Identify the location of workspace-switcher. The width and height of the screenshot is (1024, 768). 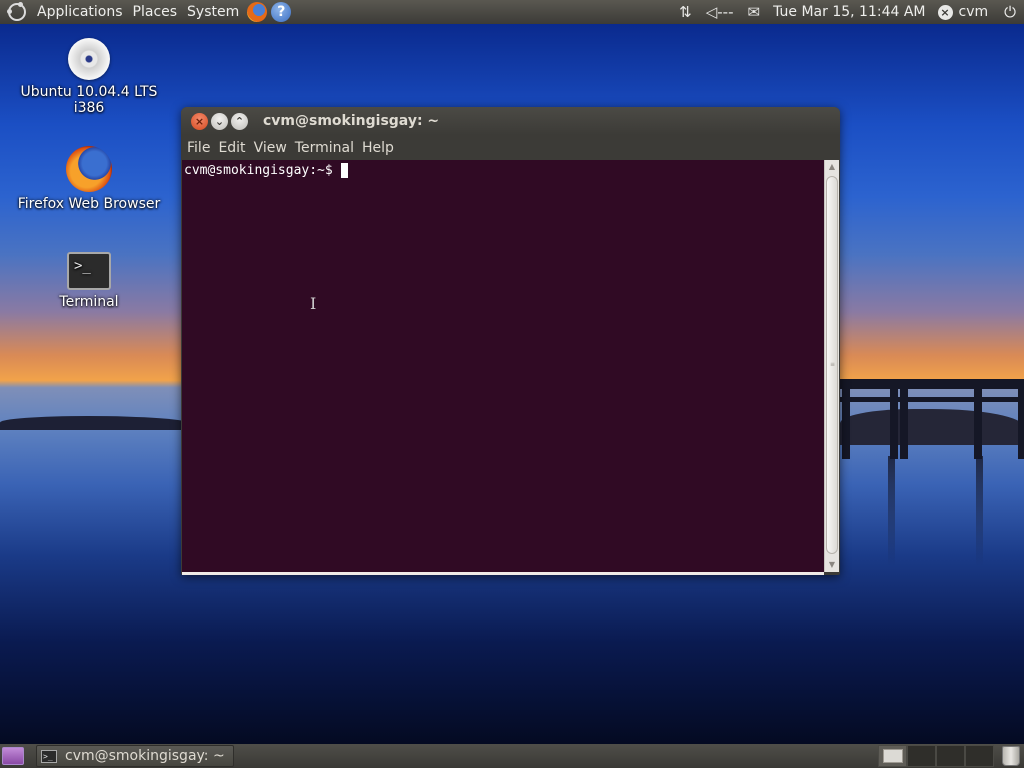
(936, 756).